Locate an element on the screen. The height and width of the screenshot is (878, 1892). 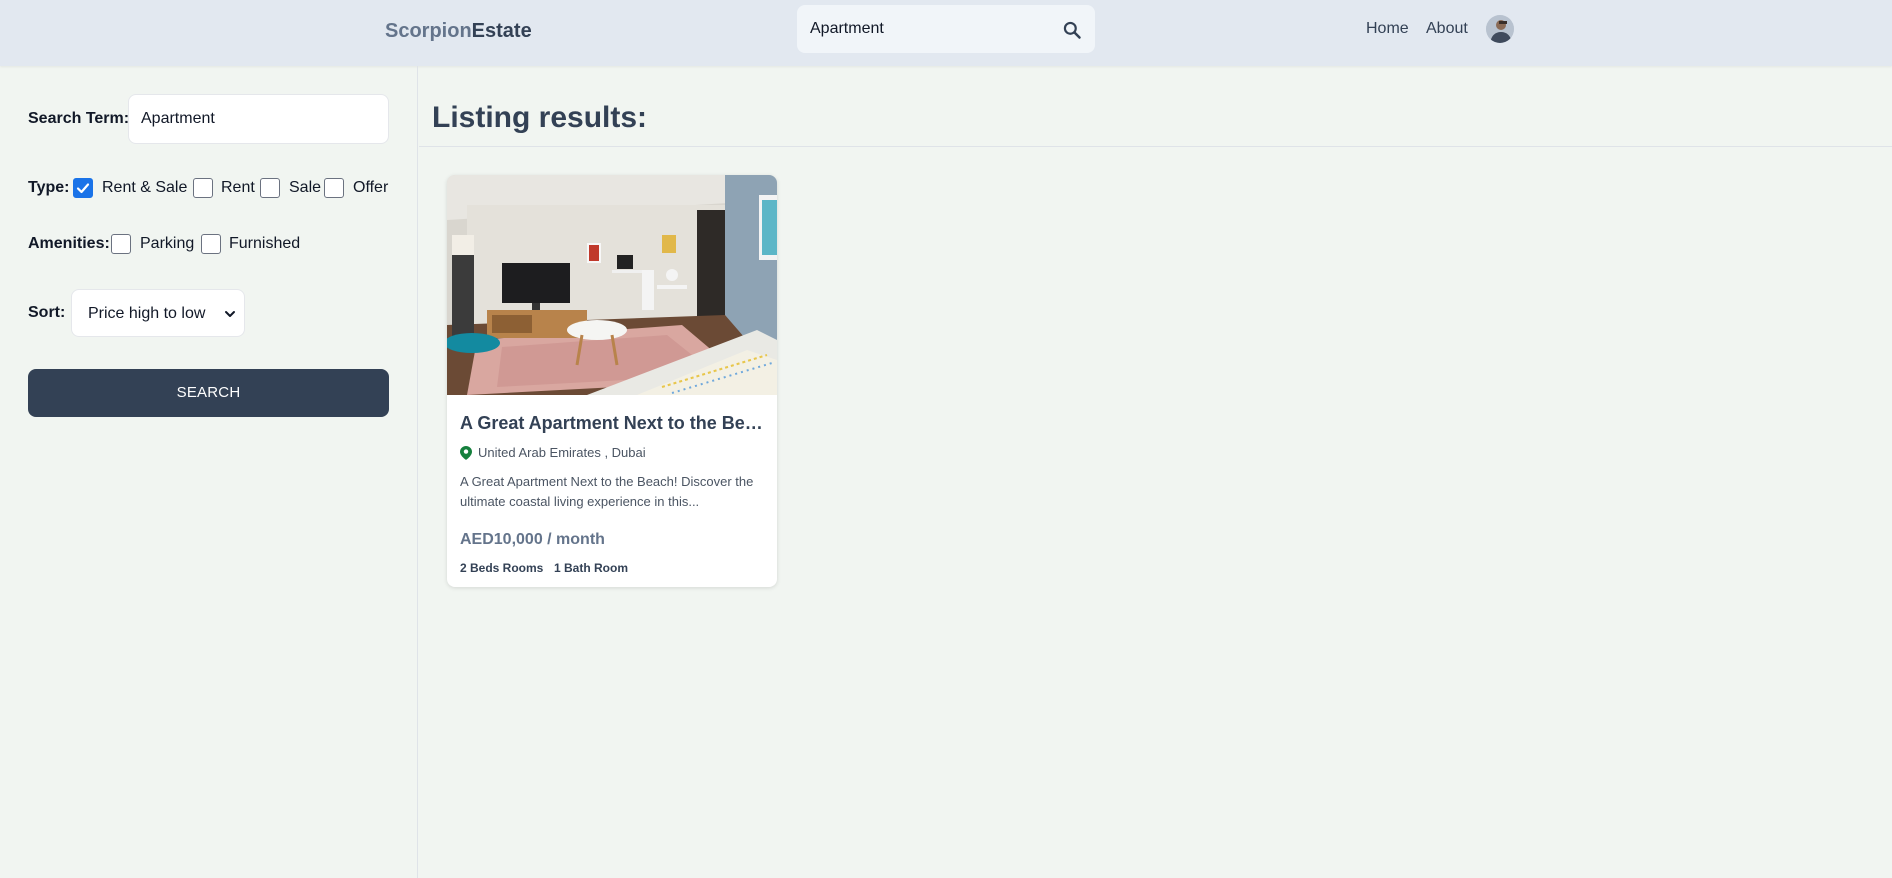
sort-selected-value: Price high to low is located at coordinates (147, 313).